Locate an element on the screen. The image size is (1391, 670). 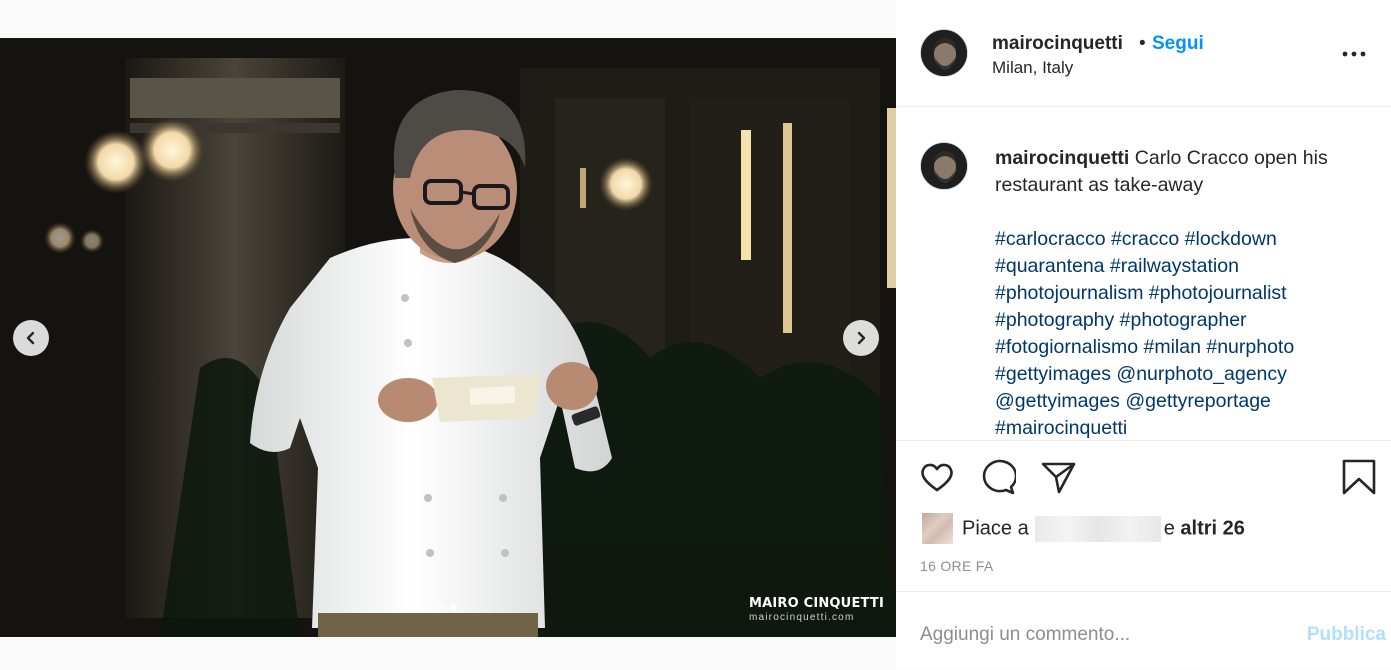
carousel-indicator is located at coordinates (441, 607).